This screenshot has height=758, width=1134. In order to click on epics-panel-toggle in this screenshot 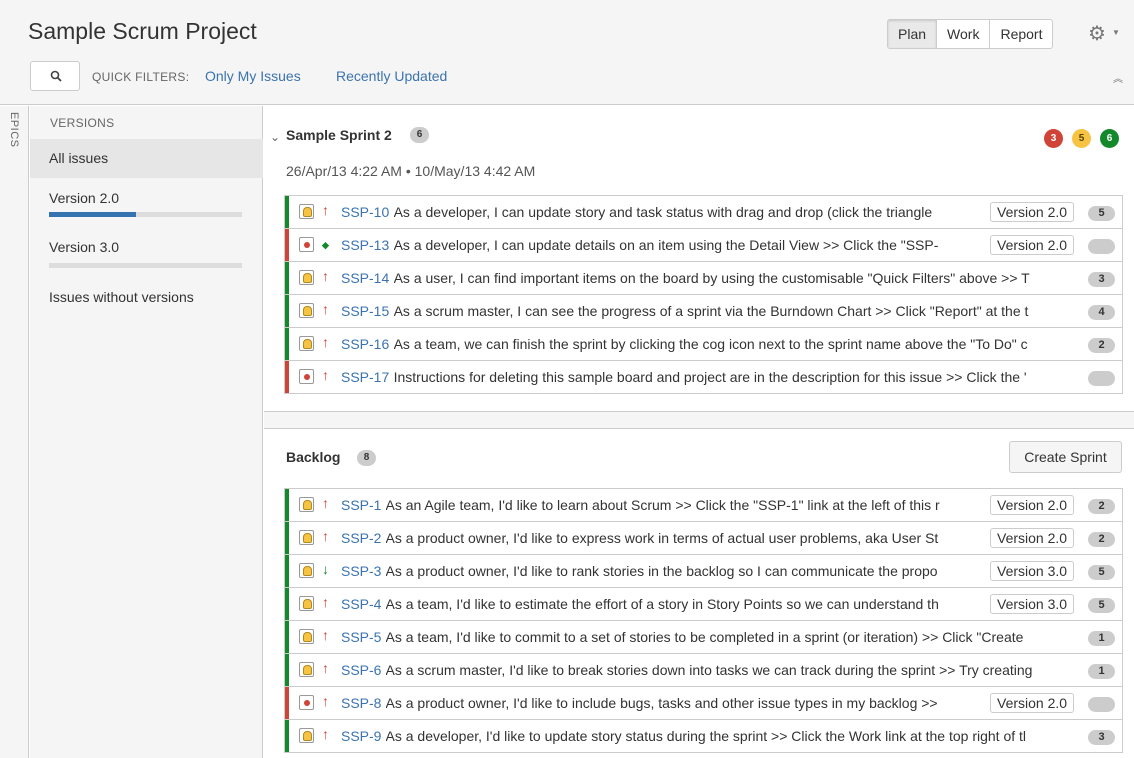, I will do `click(14, 432)`.